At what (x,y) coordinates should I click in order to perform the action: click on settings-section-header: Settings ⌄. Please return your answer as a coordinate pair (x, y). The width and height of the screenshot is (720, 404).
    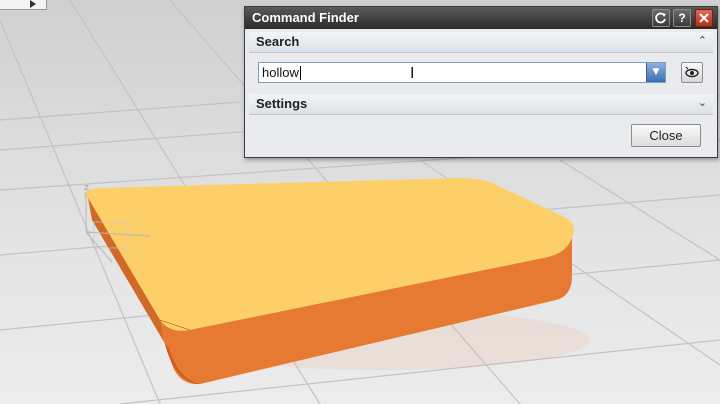
    Looking at the image, I should click on (481, 104).